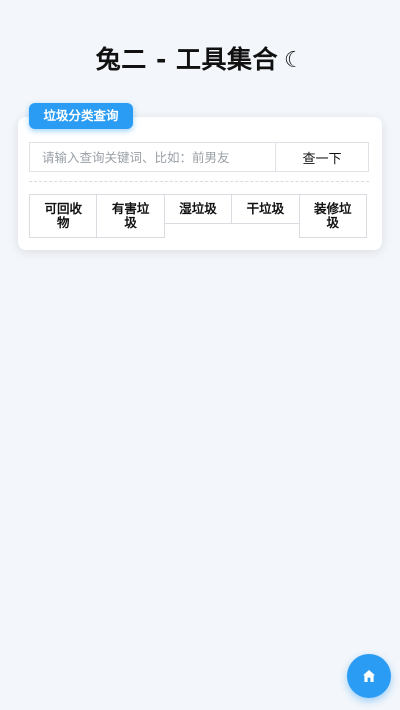  I want to click on page-title-text: 兔二 - 工具集合, so click(187, 59).